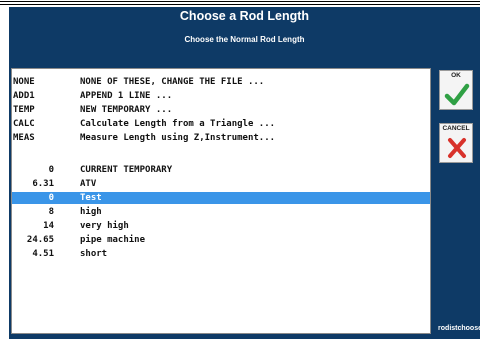 The image size is (480, 339). What do you see at coordinates (24, 124) in the screenshot?
I see `option-code: CALC` at bounding box center [24, 124].